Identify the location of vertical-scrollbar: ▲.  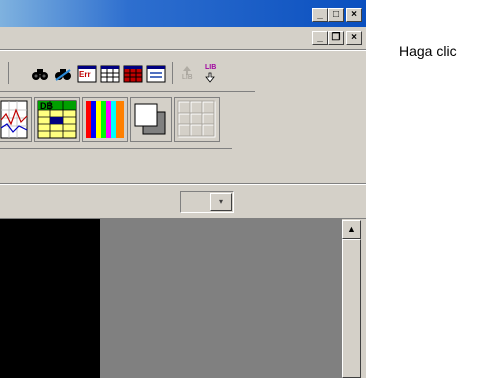
(351, 299).